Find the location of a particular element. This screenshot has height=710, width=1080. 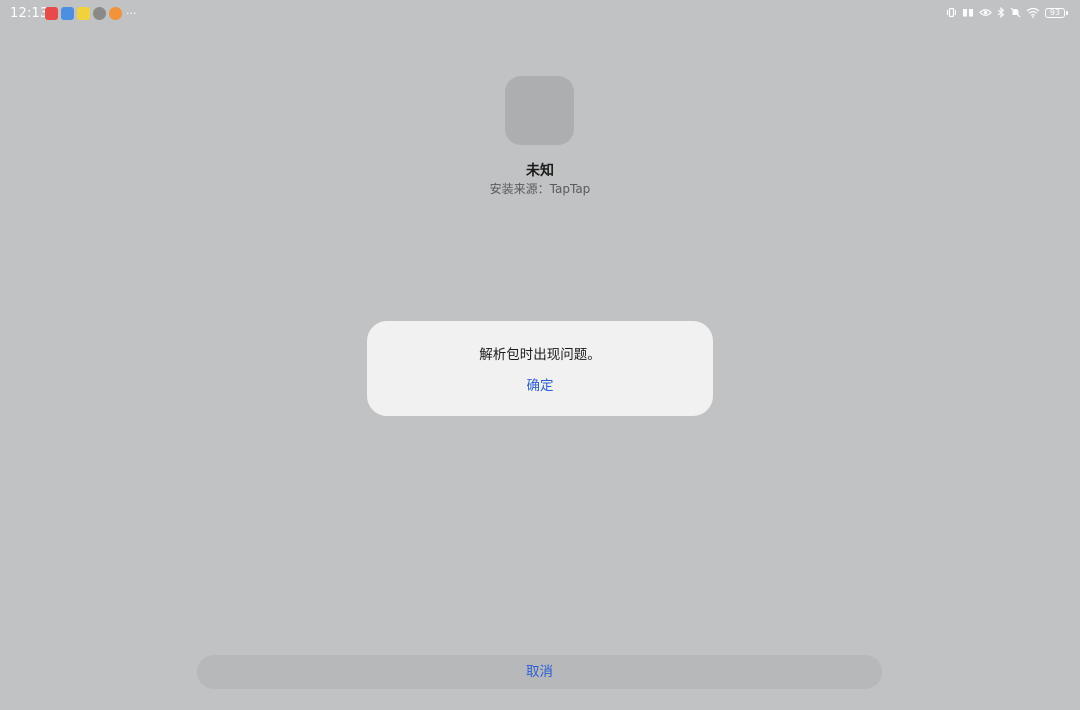

status-time: 12:13 is located at coordinates (29, 13).